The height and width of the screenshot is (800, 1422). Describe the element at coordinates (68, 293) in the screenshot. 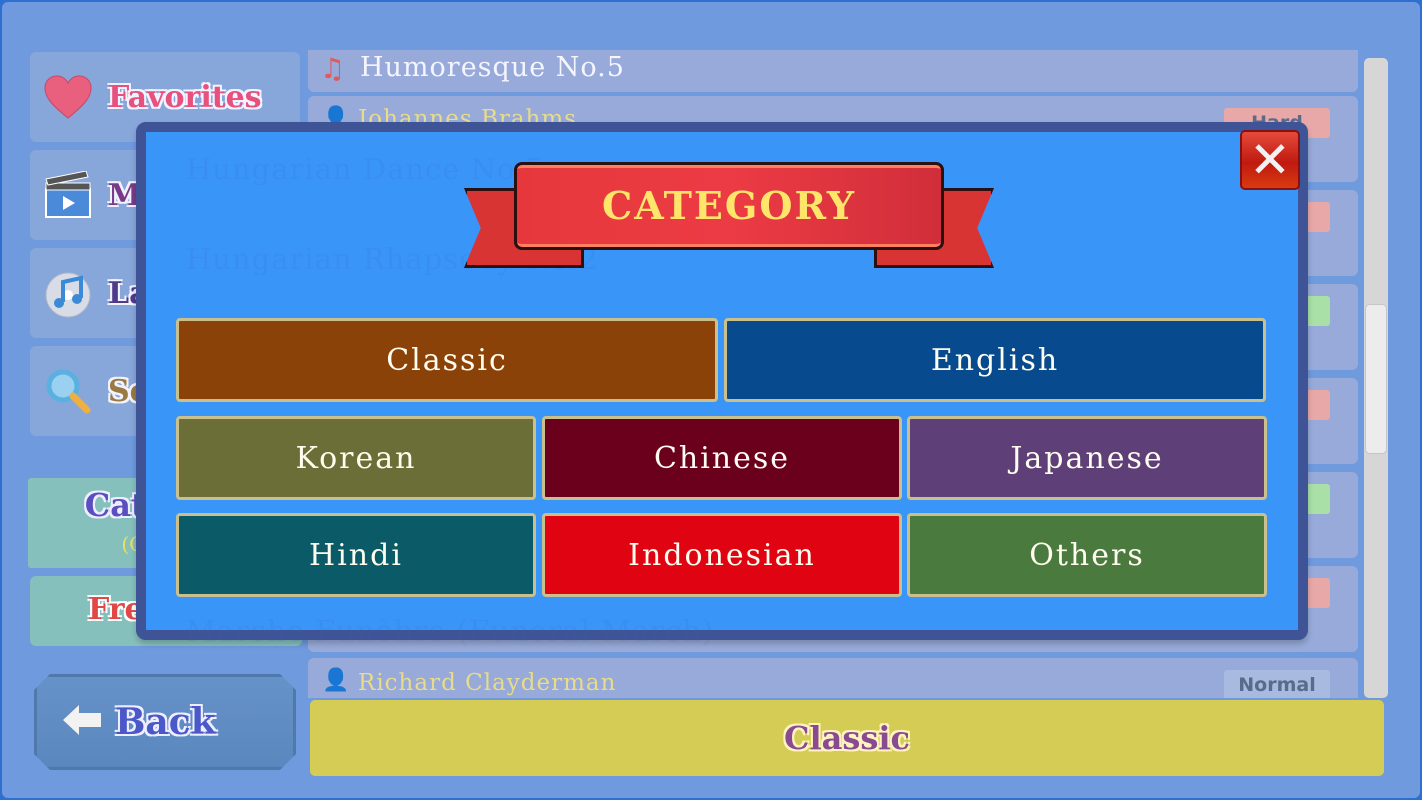

I see `music-disc-icon` at that location.